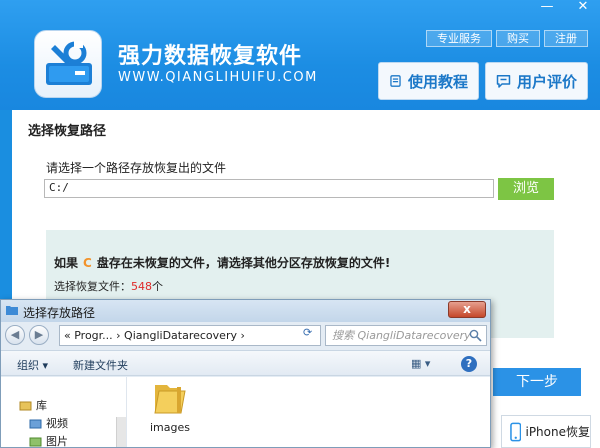  Describe the element at coordinates (557, 432) in the screenshot. I see `iphone-label: iPhone恢复` at that location.